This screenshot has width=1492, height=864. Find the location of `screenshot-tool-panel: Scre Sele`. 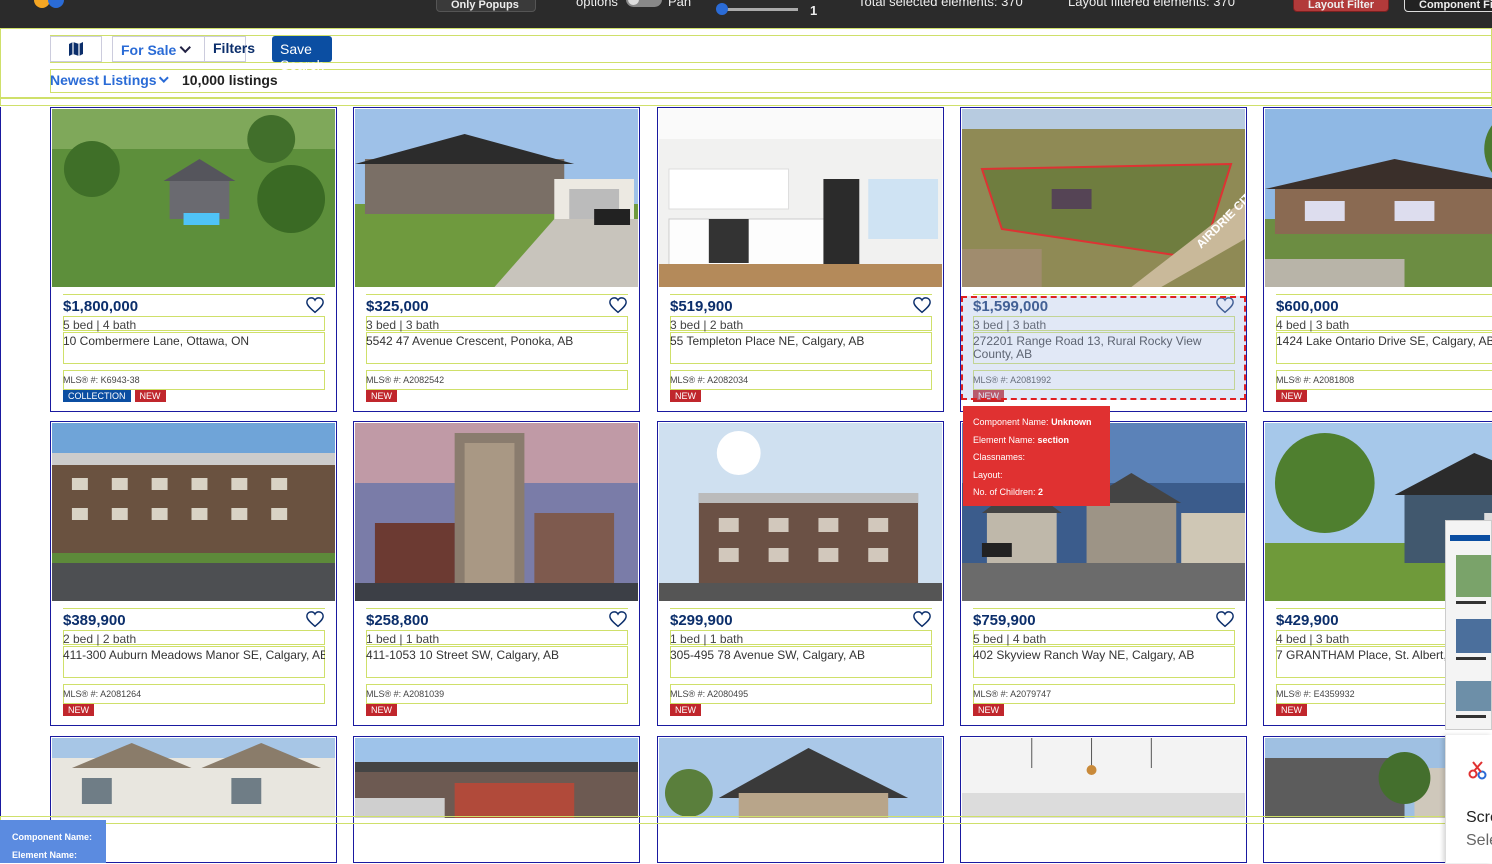

screenshot-tool-panel: Scre Sele is located at coordinates (1468, 799).